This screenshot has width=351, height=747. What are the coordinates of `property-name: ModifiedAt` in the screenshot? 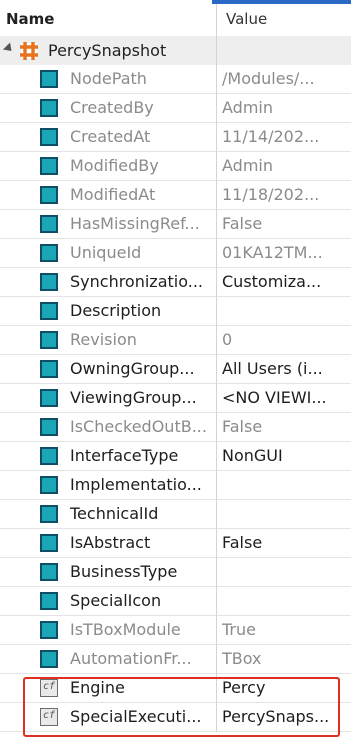 It's located at (113, 194).